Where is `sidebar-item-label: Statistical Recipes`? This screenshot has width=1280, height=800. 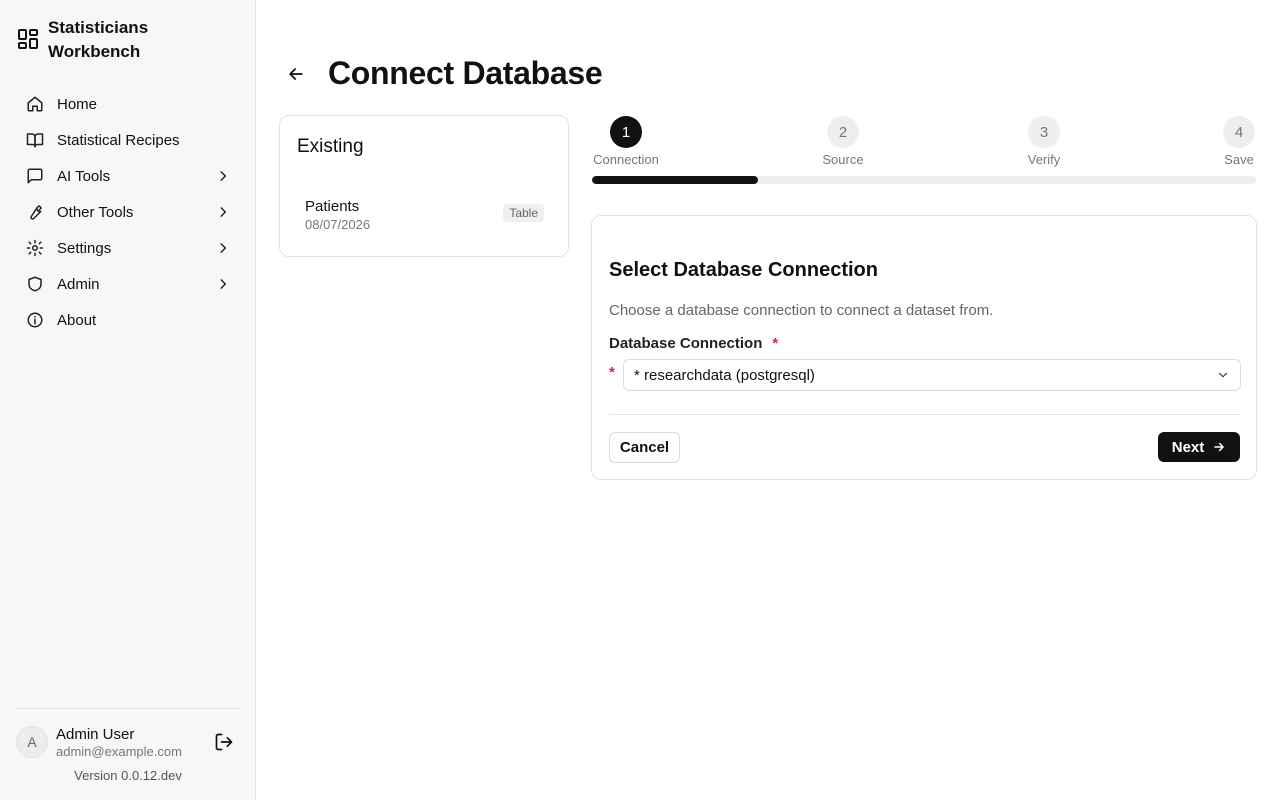
sidebar-item-label: Statistical Recipes is located at coordinates (118, 140).